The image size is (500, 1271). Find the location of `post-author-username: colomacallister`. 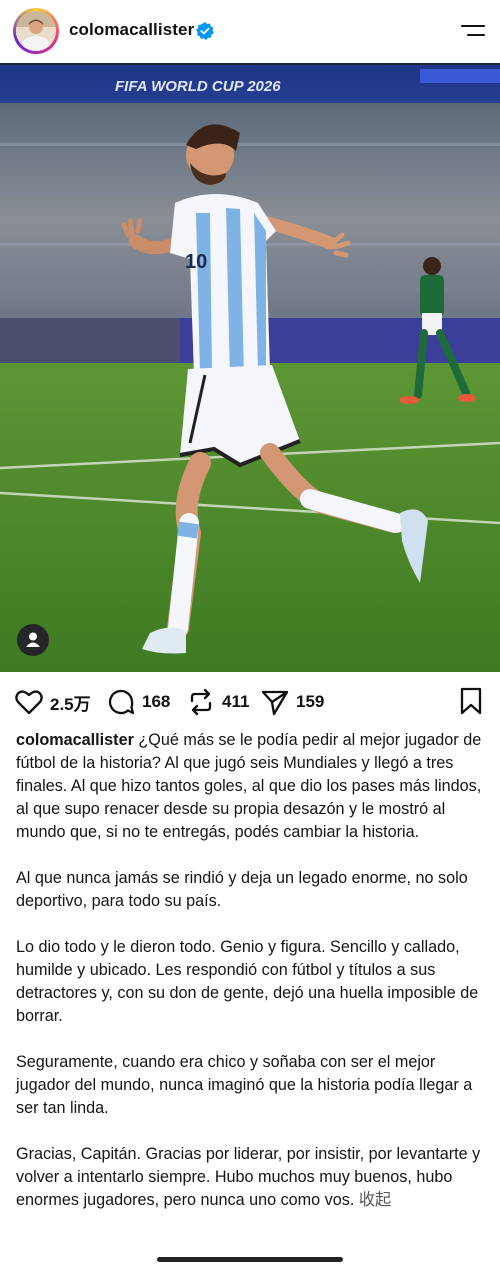

post-author-username: colomacallister is located at coordinates (131, 30).